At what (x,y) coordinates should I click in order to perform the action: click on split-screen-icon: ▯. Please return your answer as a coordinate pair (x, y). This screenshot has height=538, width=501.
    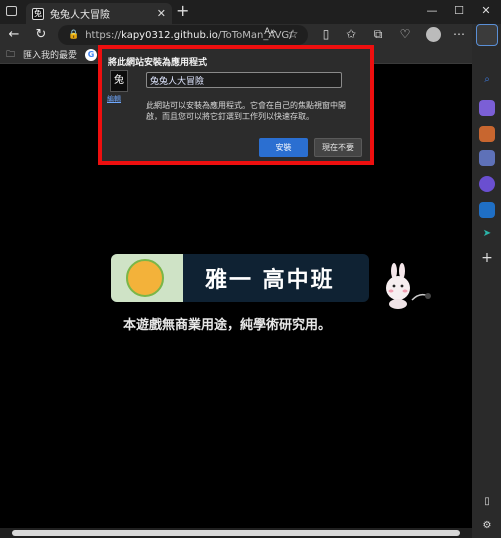
    Looking at the image, I should click on (326, 34).